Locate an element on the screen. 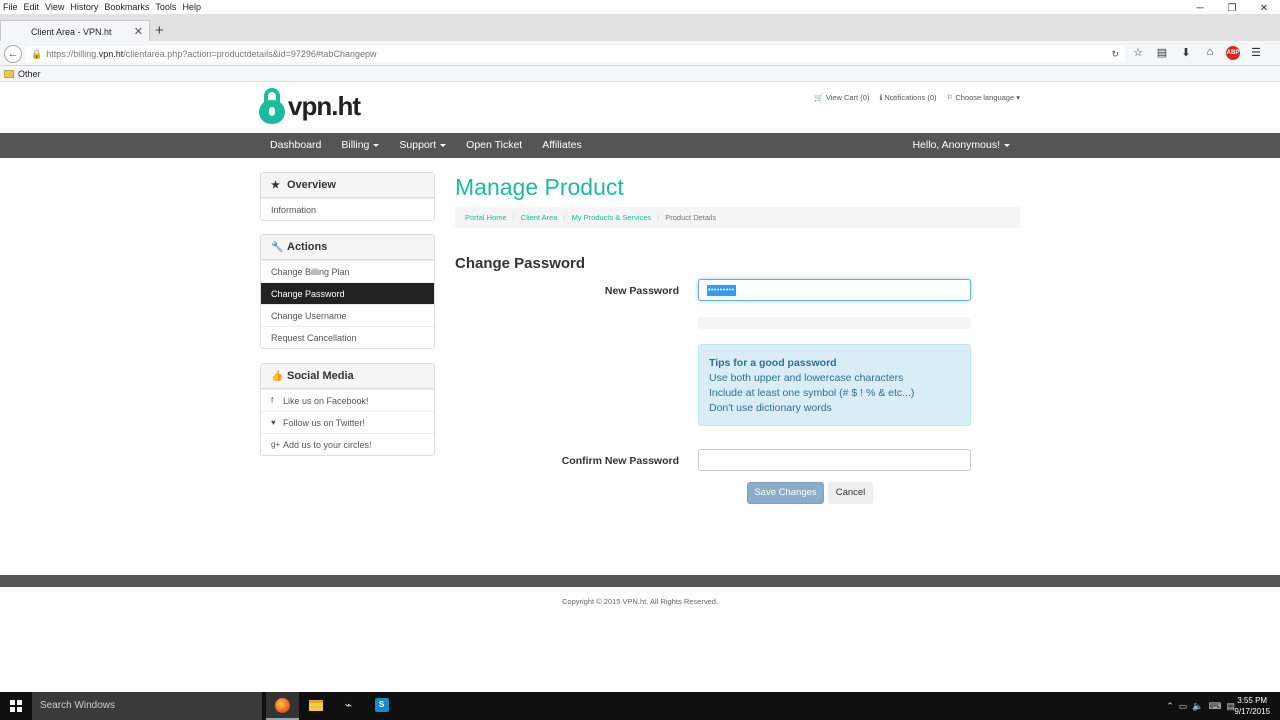 This screenshot has height=720, width=1280. panel-header-social: 👍 Social Media is located at coordinates (347, 376).